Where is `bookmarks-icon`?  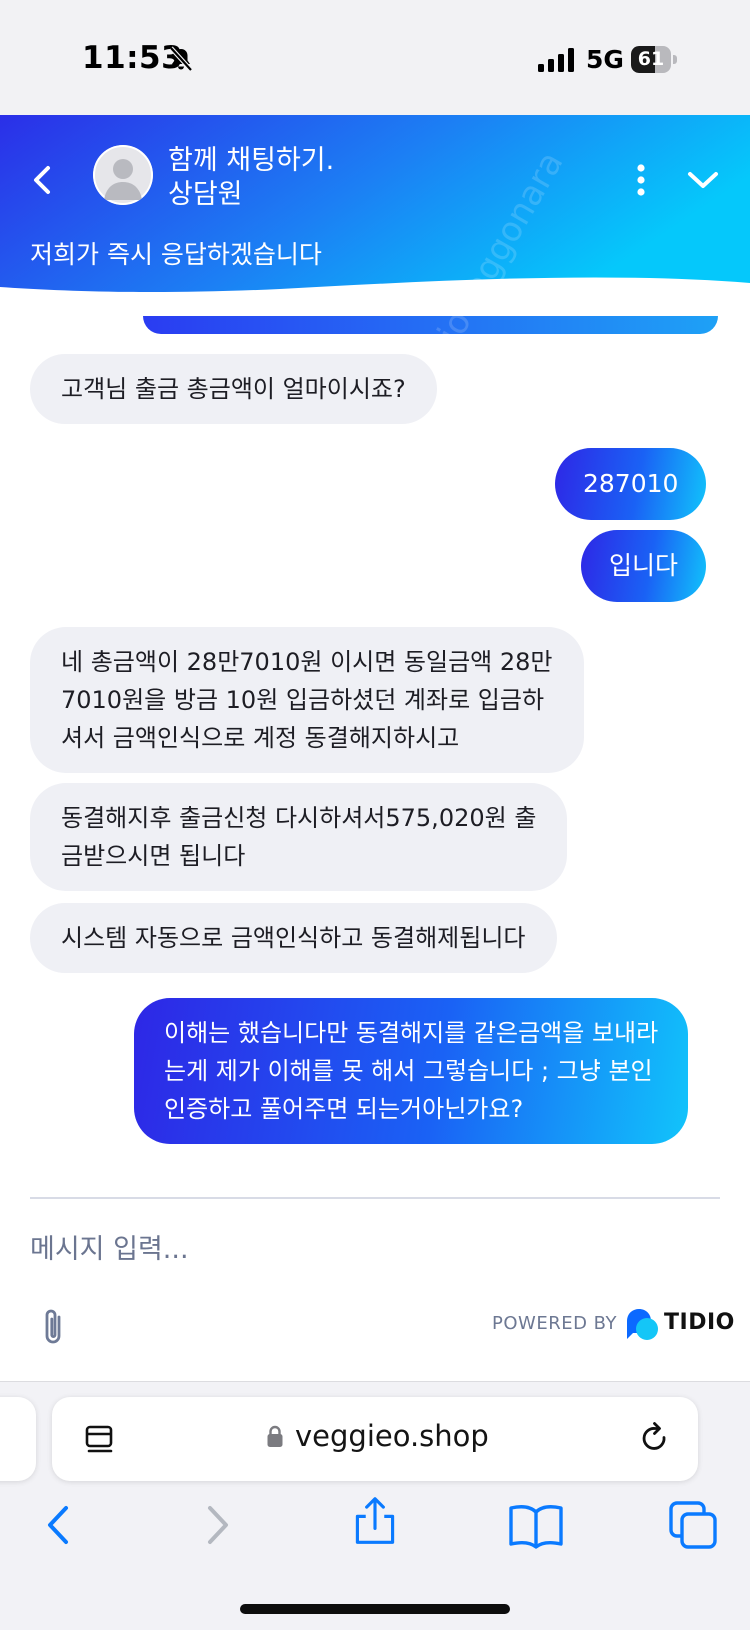
bookmarks-icon is located at coordinates (536, 1525).